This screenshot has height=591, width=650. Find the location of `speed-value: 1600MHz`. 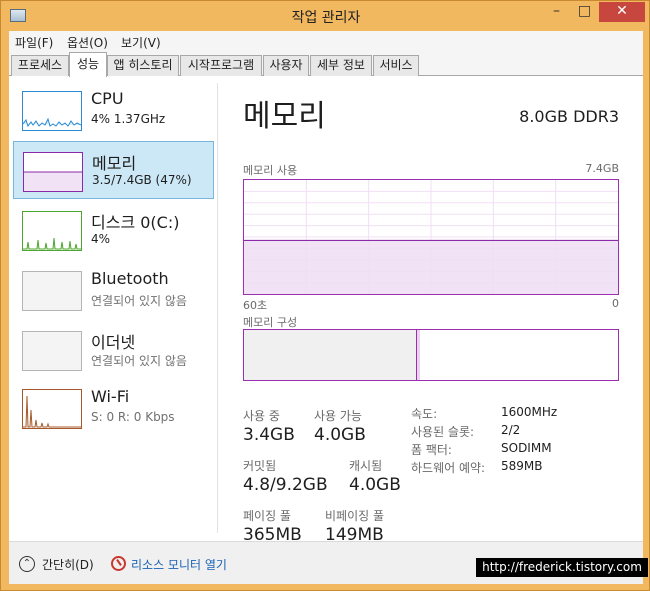

speed-value: 1600MHz is located at coordinates (529, 412).